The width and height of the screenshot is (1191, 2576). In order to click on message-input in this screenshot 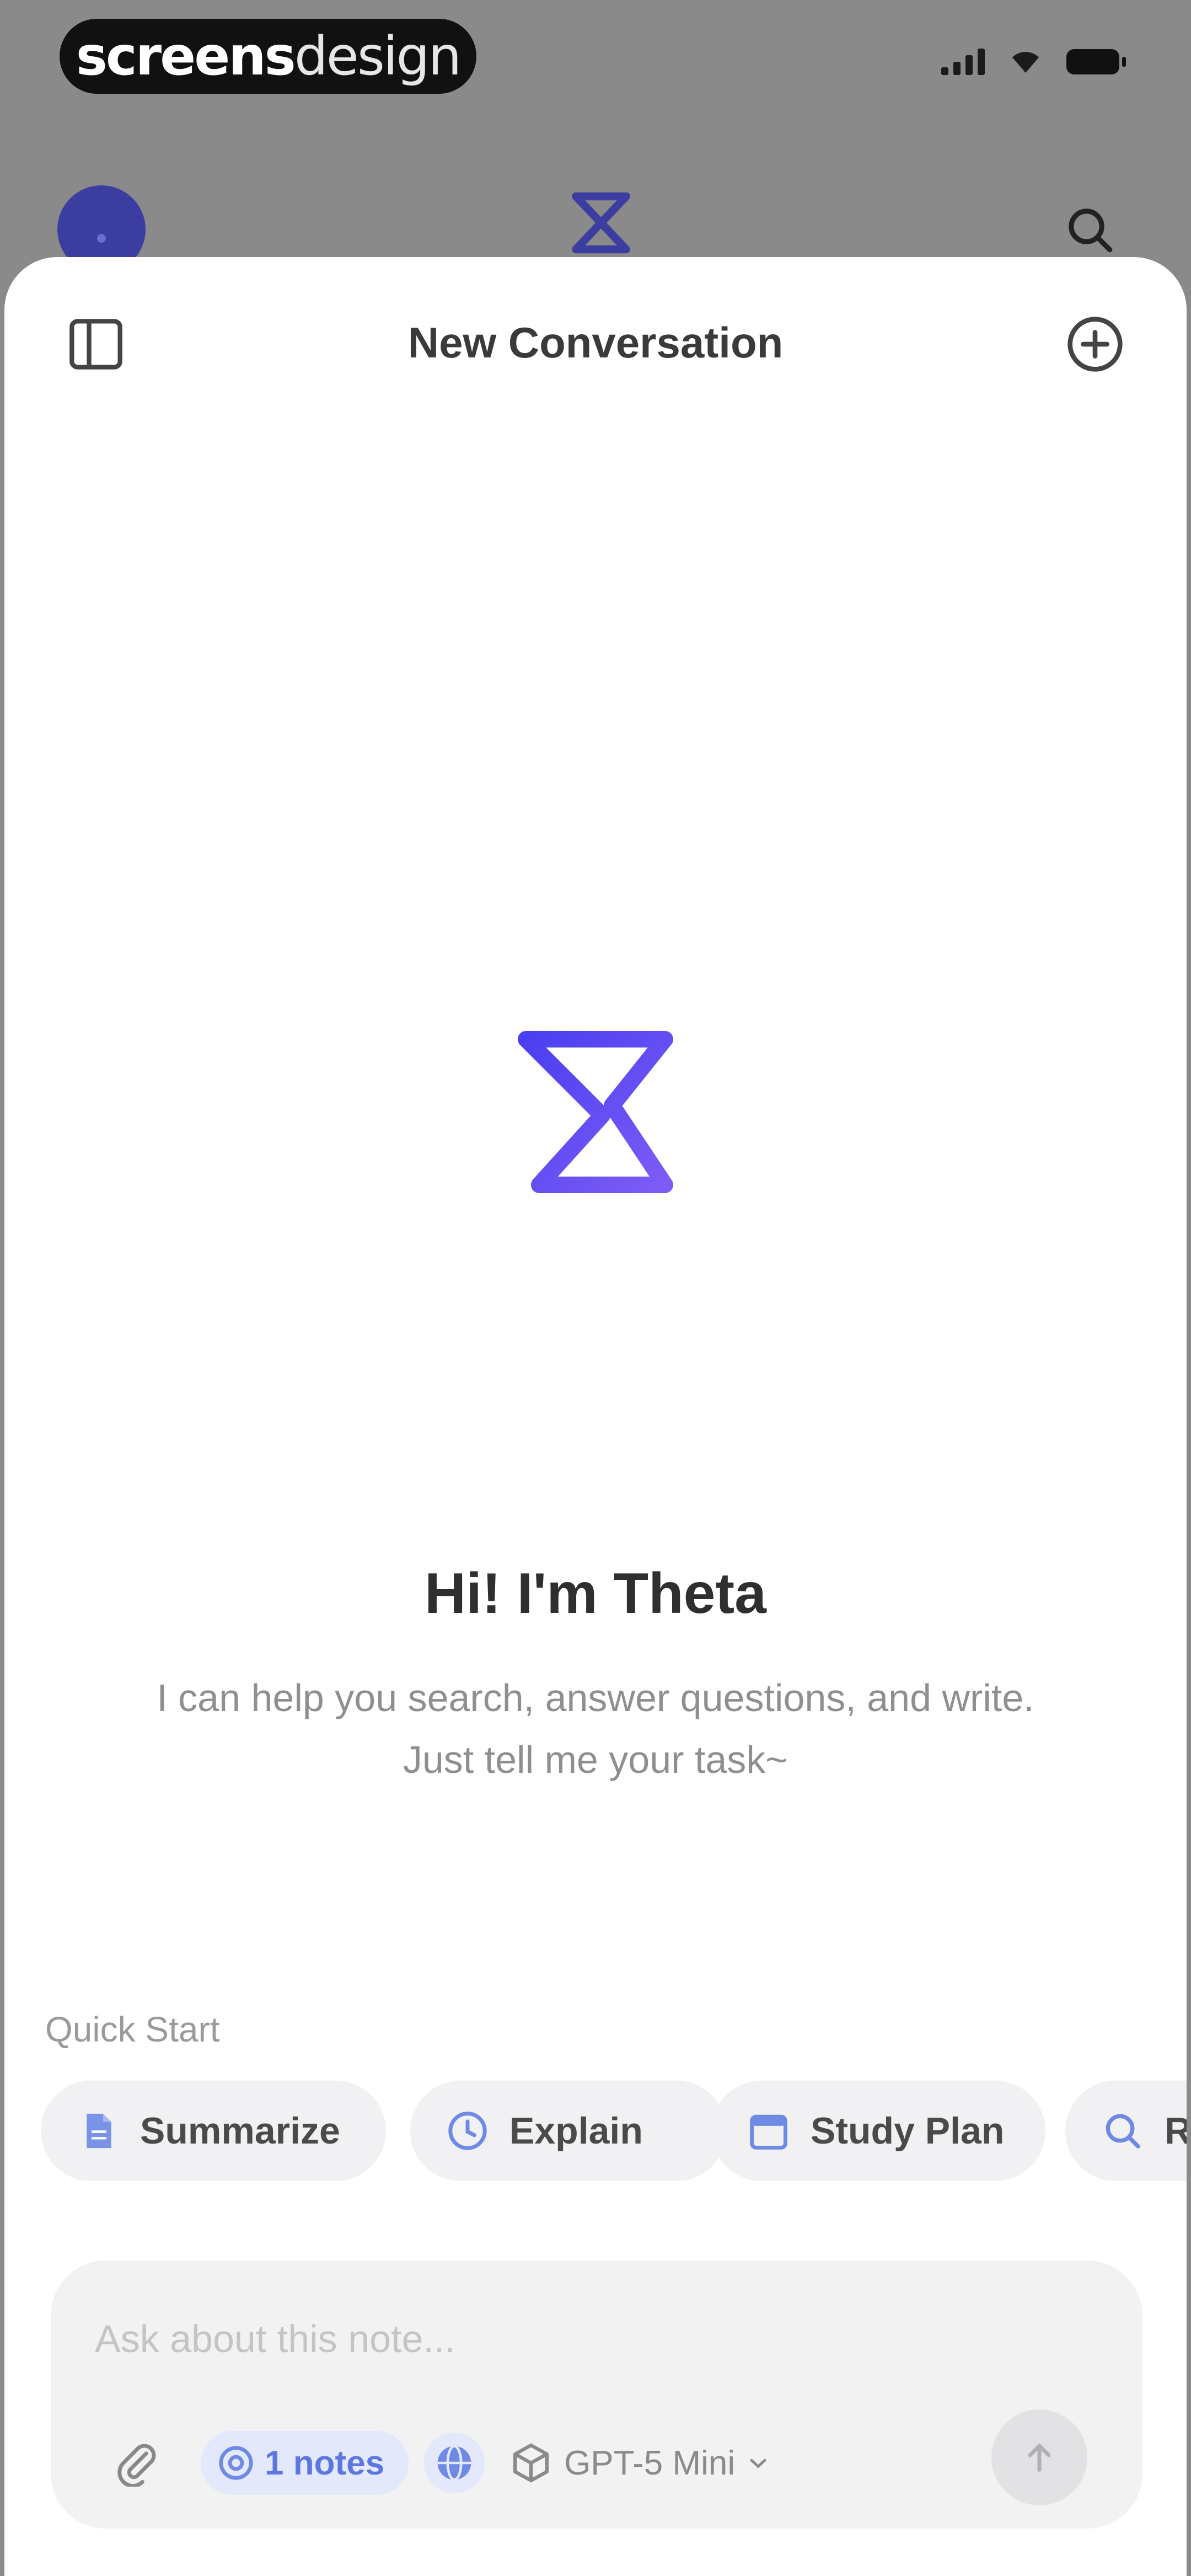, I will do `click(563, 2339)`.